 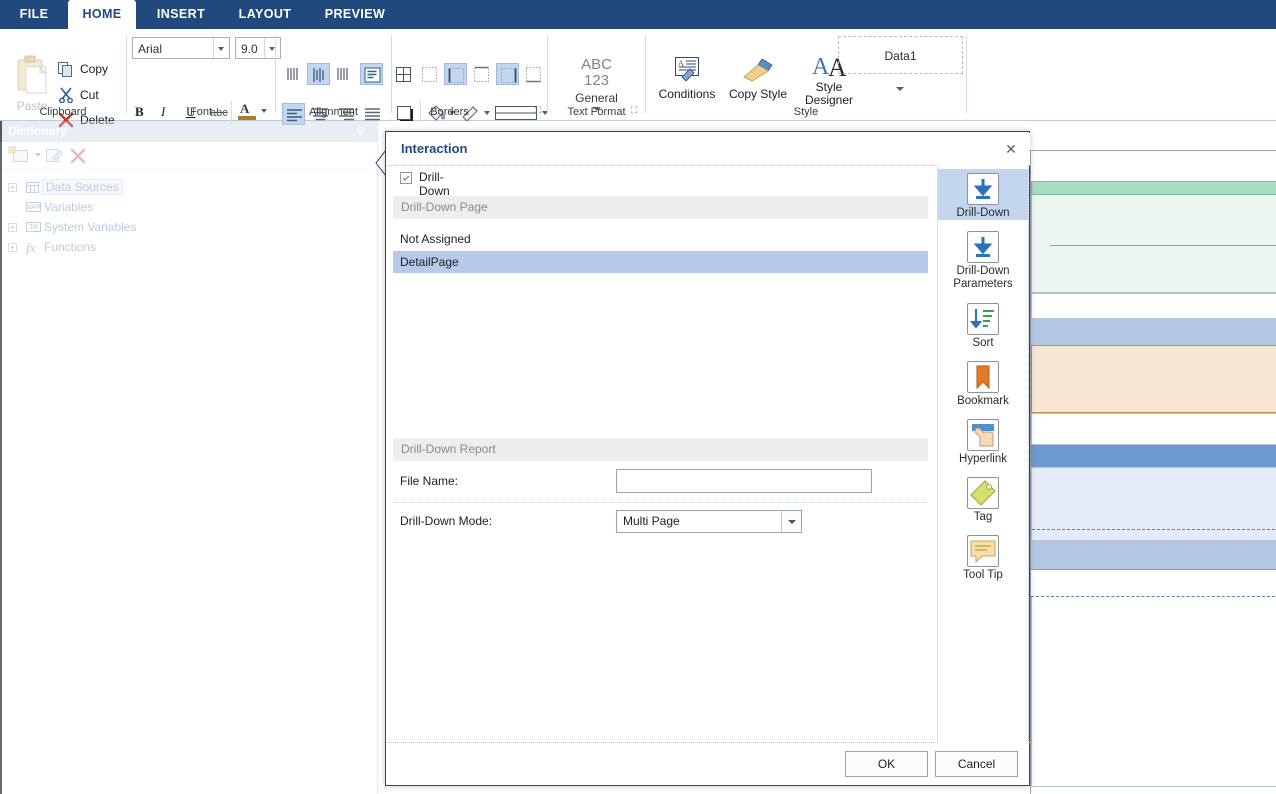 What do you see at coordinates (660, 262) in the screenshot?
I see `page-option-detailpage: DetailPage` at bounding box center [660, 262].